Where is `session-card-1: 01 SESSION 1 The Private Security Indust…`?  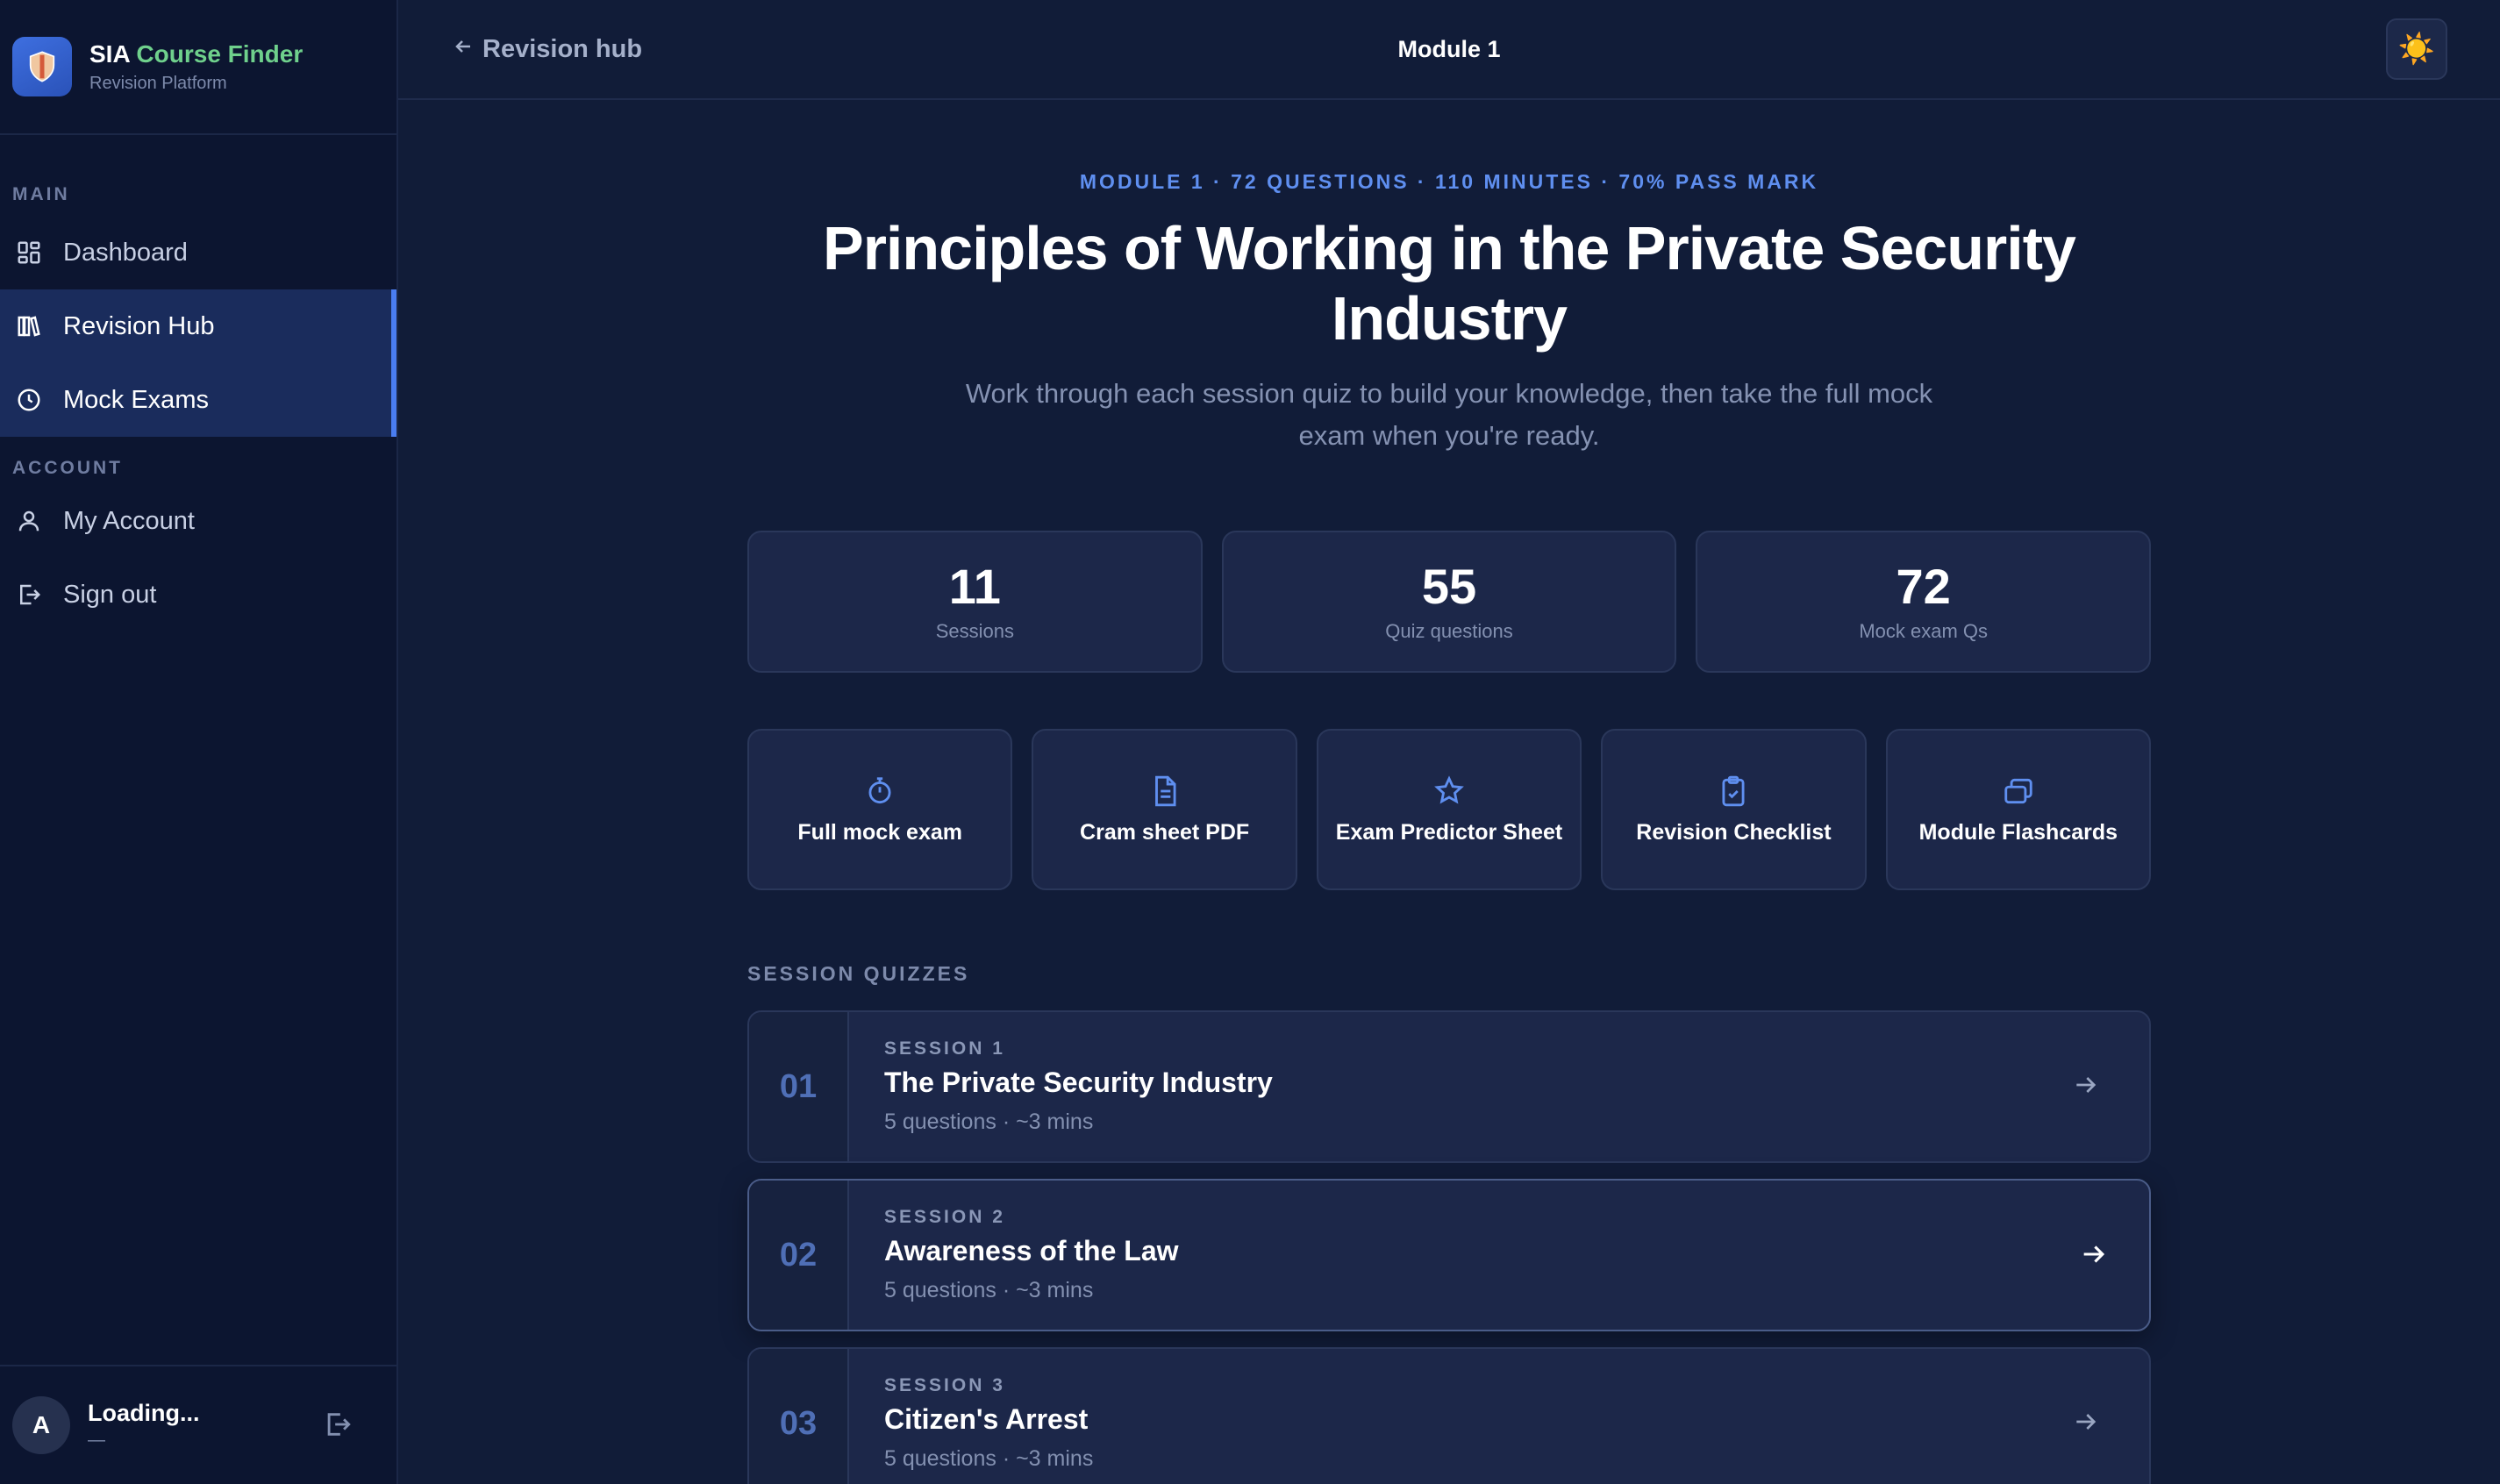
session-card-1: 01 SESSION 1 The Private Security Indust… is located at coordinates (1449, 1086).